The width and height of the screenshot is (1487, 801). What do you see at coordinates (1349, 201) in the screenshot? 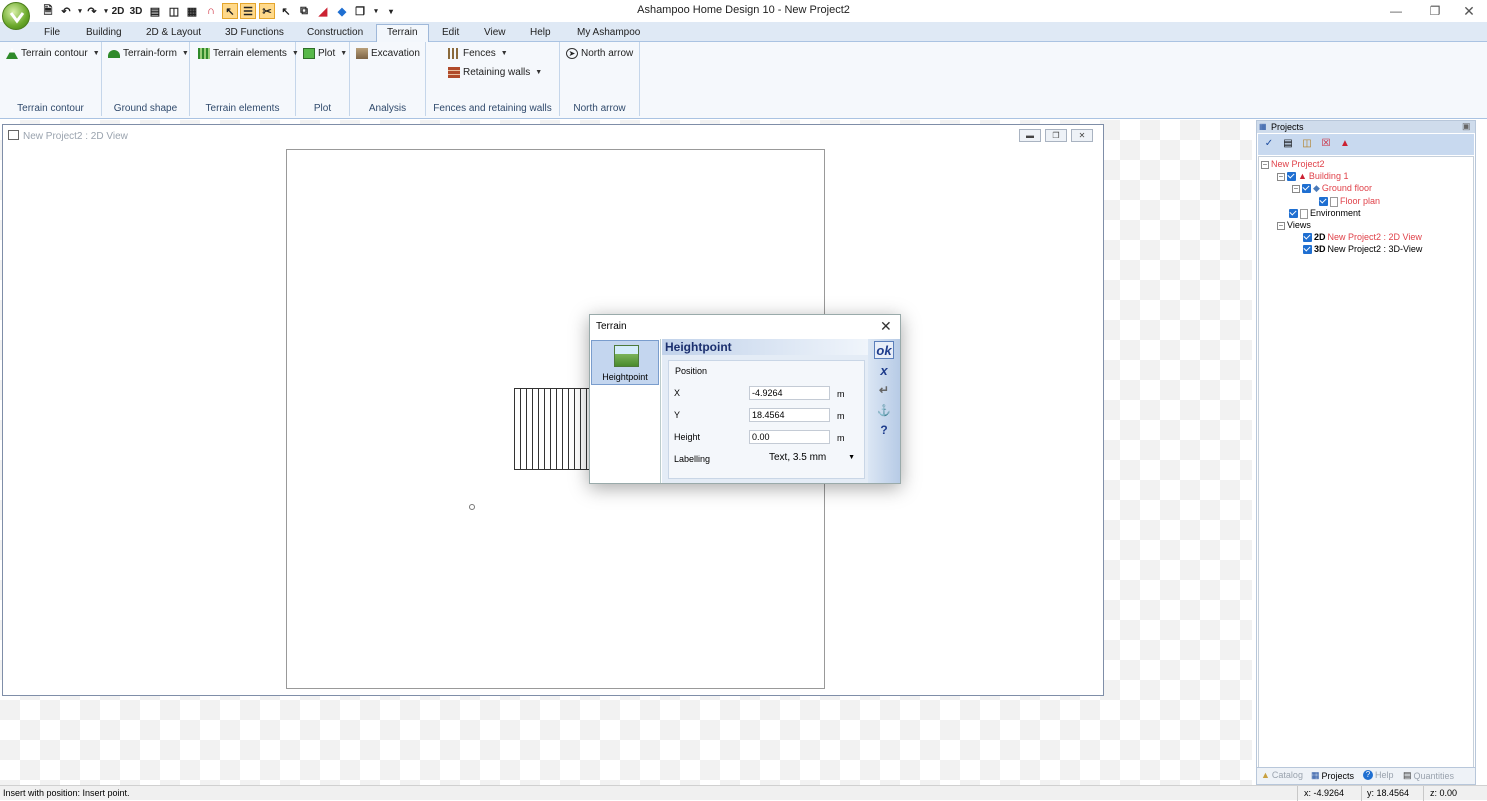
I see `tree-item-floor-plan: Floor plan` at bounding box center [1349, 201].